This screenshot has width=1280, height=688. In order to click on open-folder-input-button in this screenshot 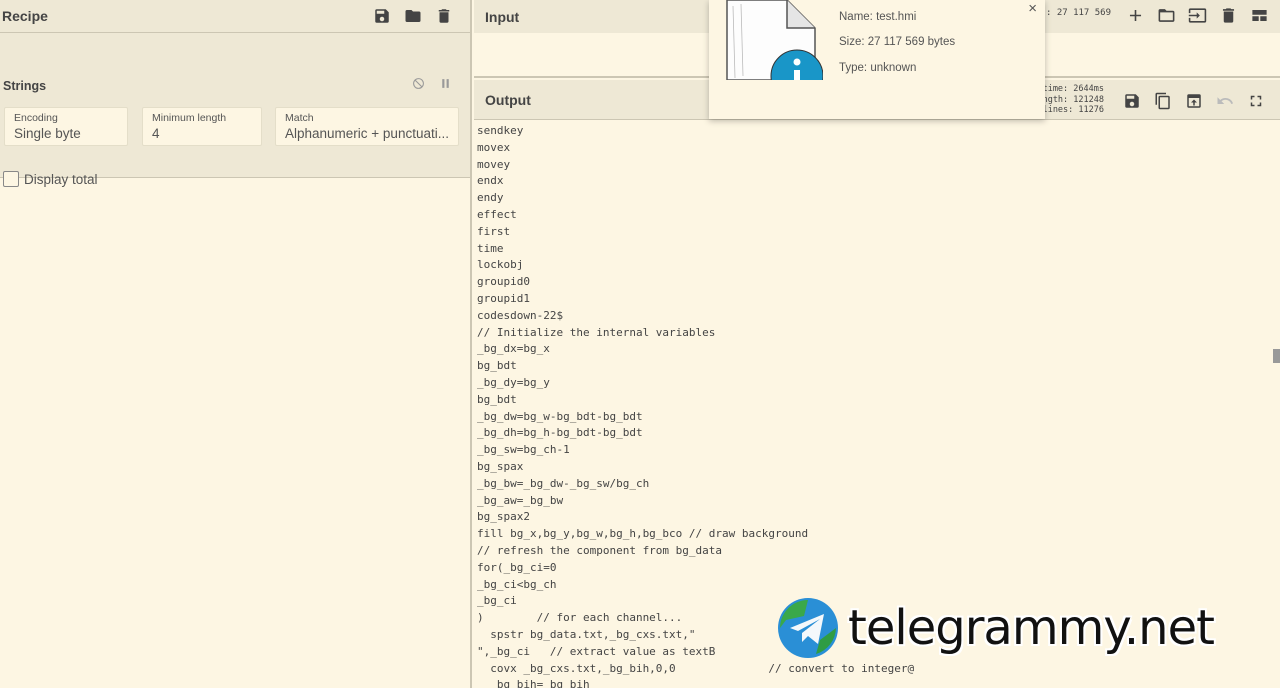, I will do `click(1197, 15)`.